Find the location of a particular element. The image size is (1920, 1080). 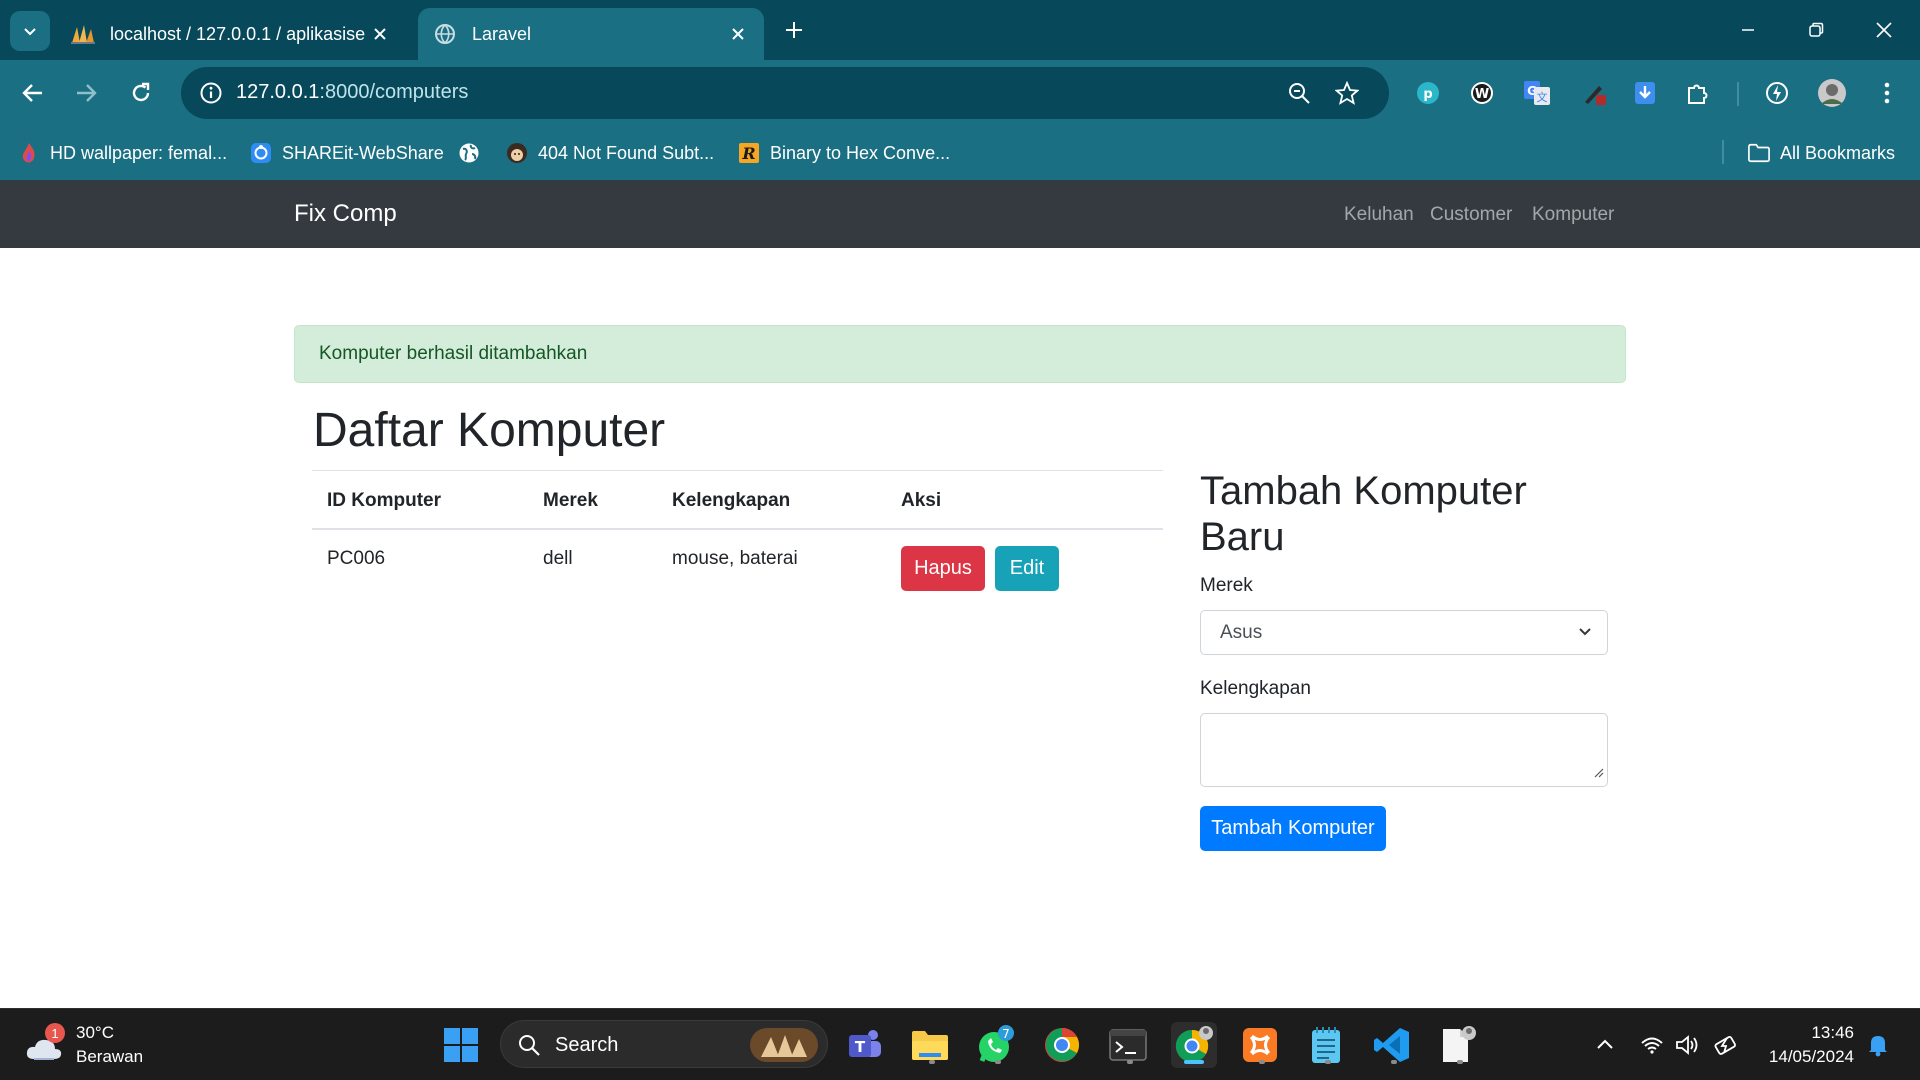

document-icon is located at coordinates (1459, 1044).